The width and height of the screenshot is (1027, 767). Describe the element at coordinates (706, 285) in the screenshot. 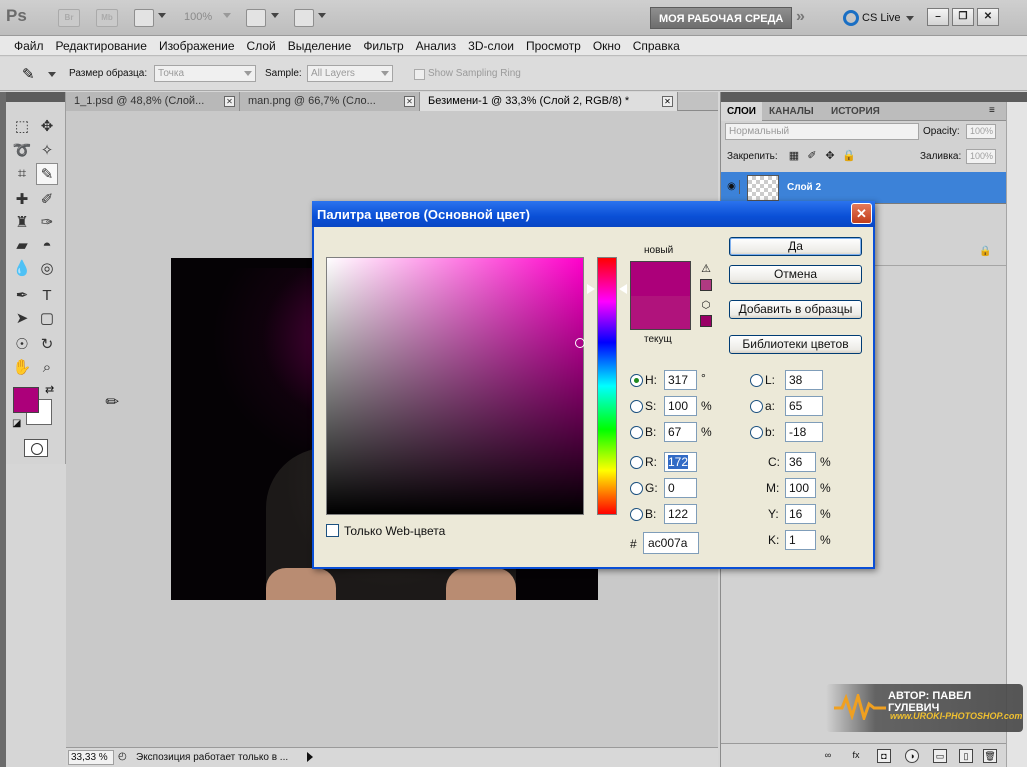

I see `gamut-color-swatch` at that location.